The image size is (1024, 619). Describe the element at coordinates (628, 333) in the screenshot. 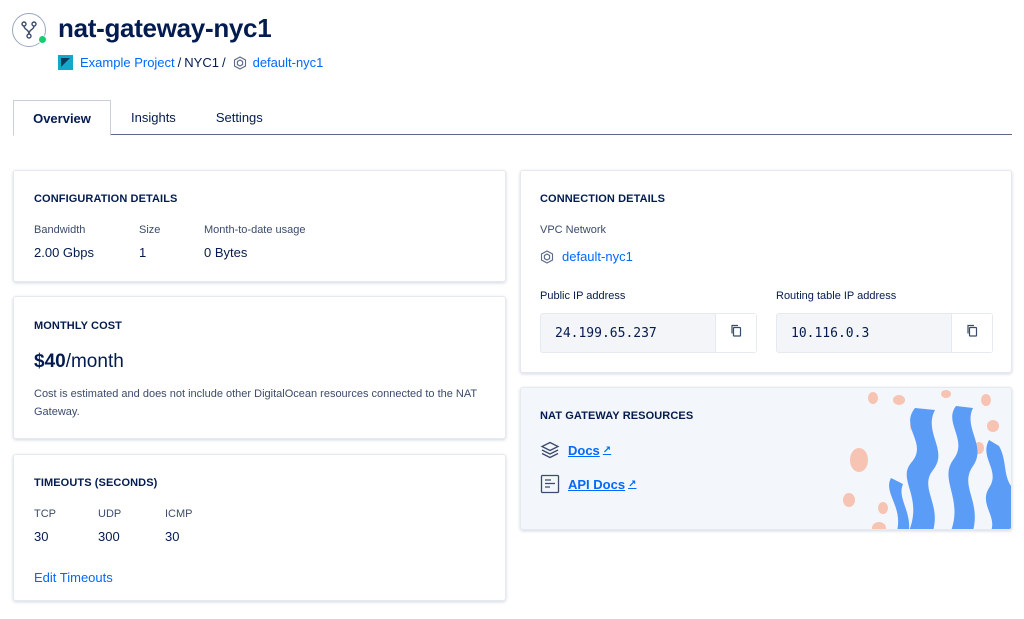

I see `public-ip-value: 24.199.65.237` at that location.